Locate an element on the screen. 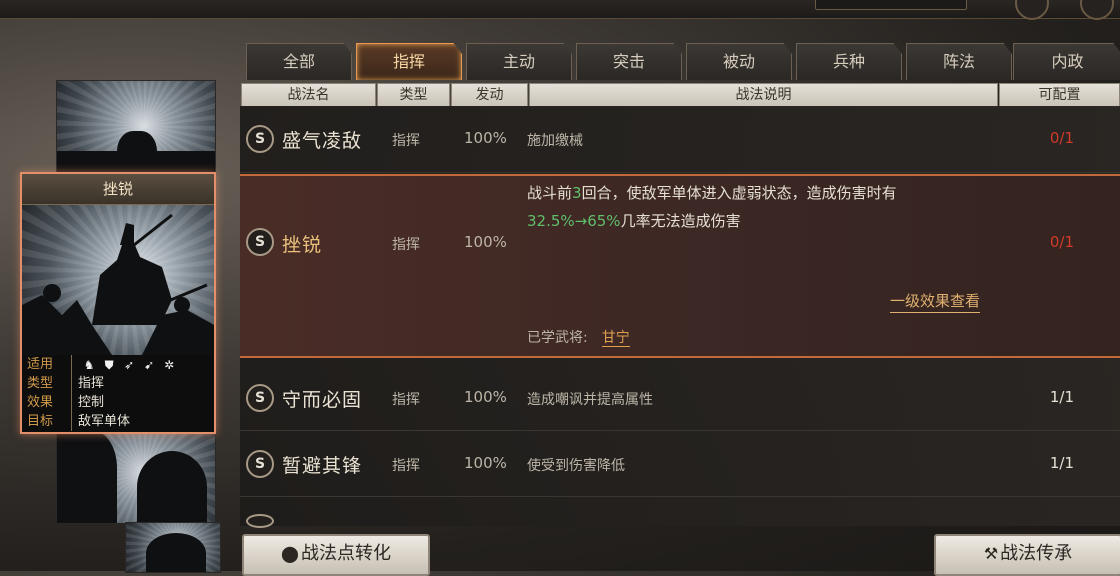 This screenshot has height=576, width=1120. arm-icons: ♞ ⛊ ➶ ➹ ✲ is located at coordinates (129, 365).